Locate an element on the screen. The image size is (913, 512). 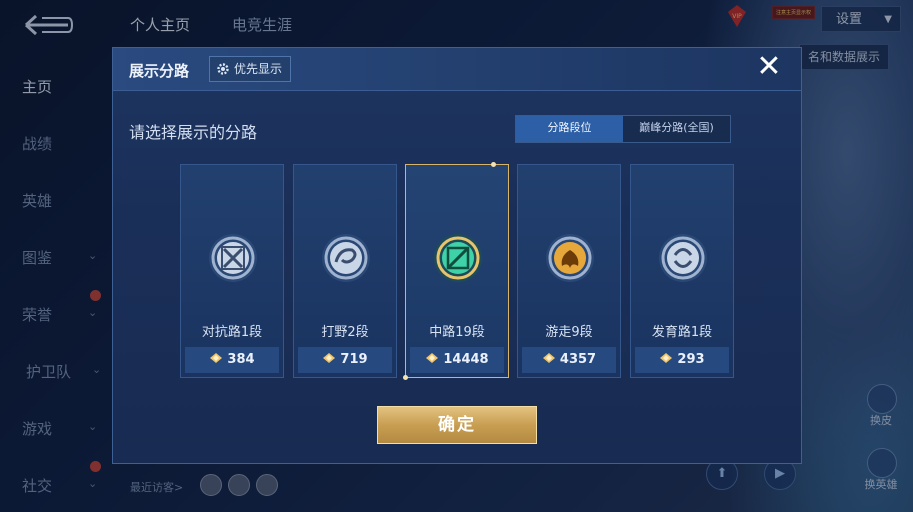
gear-icon is located at coordinates (223, 69).